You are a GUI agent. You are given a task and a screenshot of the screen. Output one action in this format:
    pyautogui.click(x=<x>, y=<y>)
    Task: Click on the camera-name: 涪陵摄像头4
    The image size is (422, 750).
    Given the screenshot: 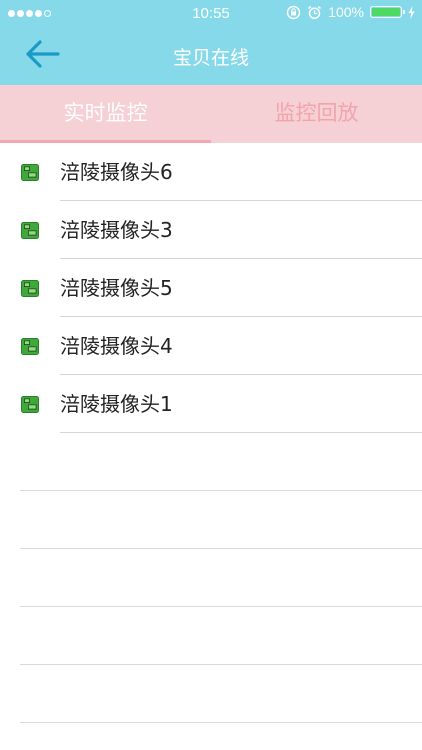 What is the action you would take?
    pyautogui.click(x=116, y=346)
    